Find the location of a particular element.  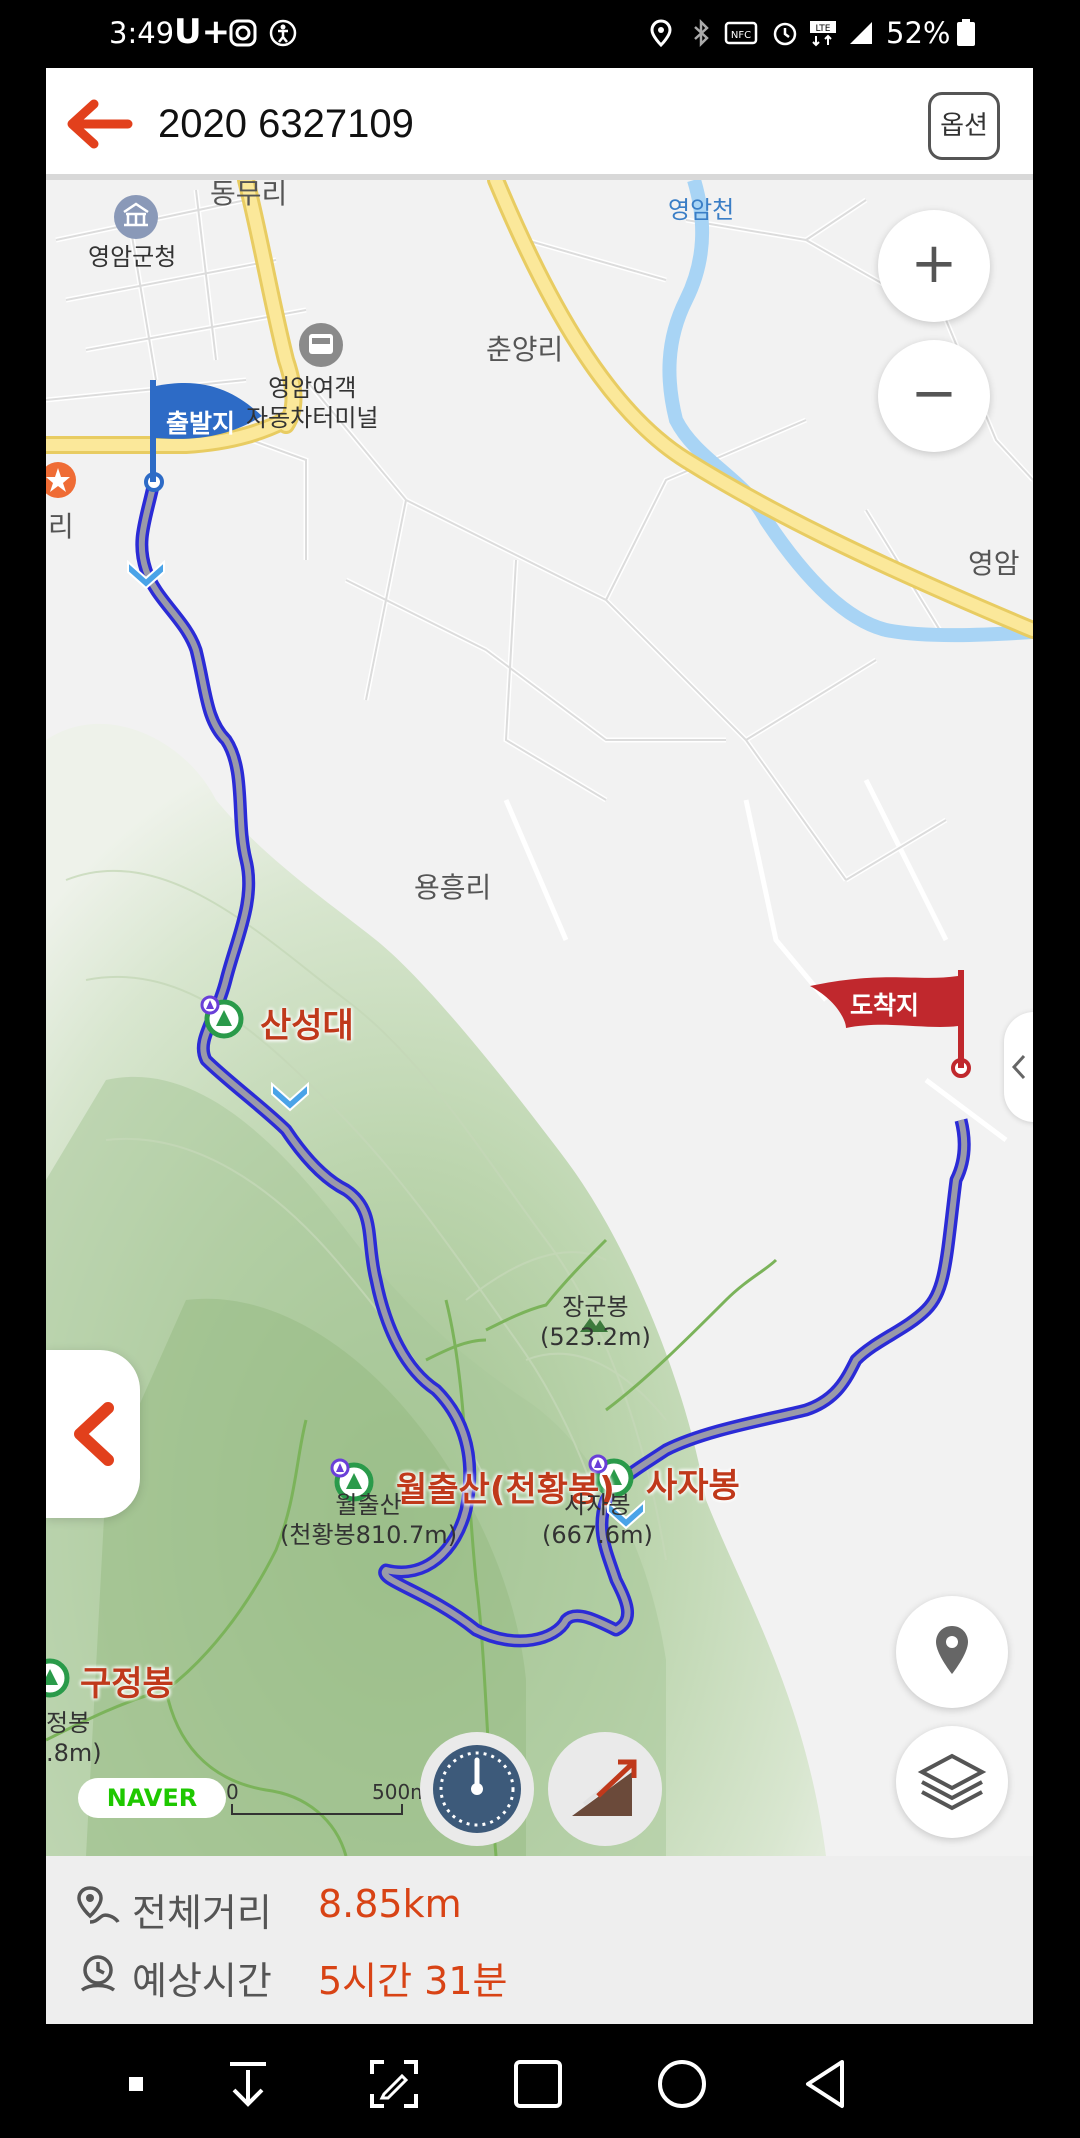

location-icon is located at coordinates (661, 33).